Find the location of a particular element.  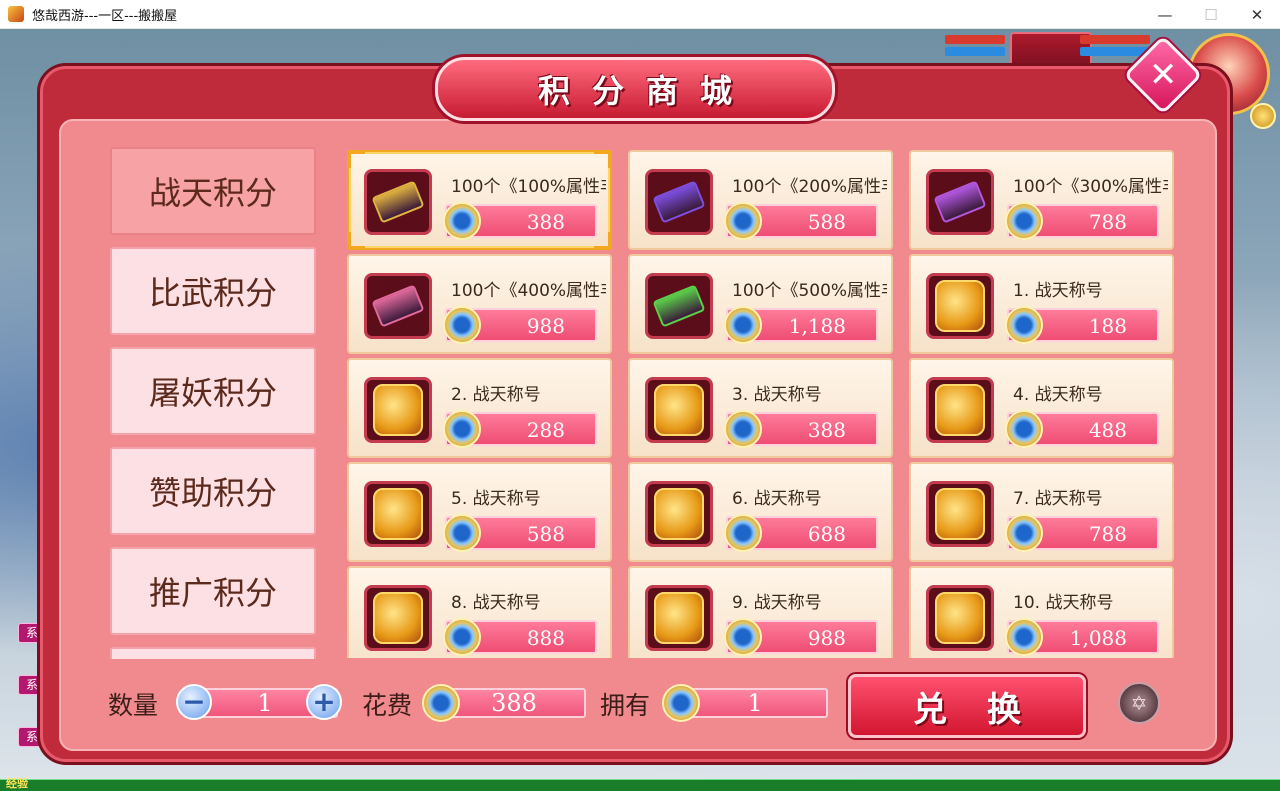

shop-item: 8. 战天称号 888 is located at coordinates (479, 612).